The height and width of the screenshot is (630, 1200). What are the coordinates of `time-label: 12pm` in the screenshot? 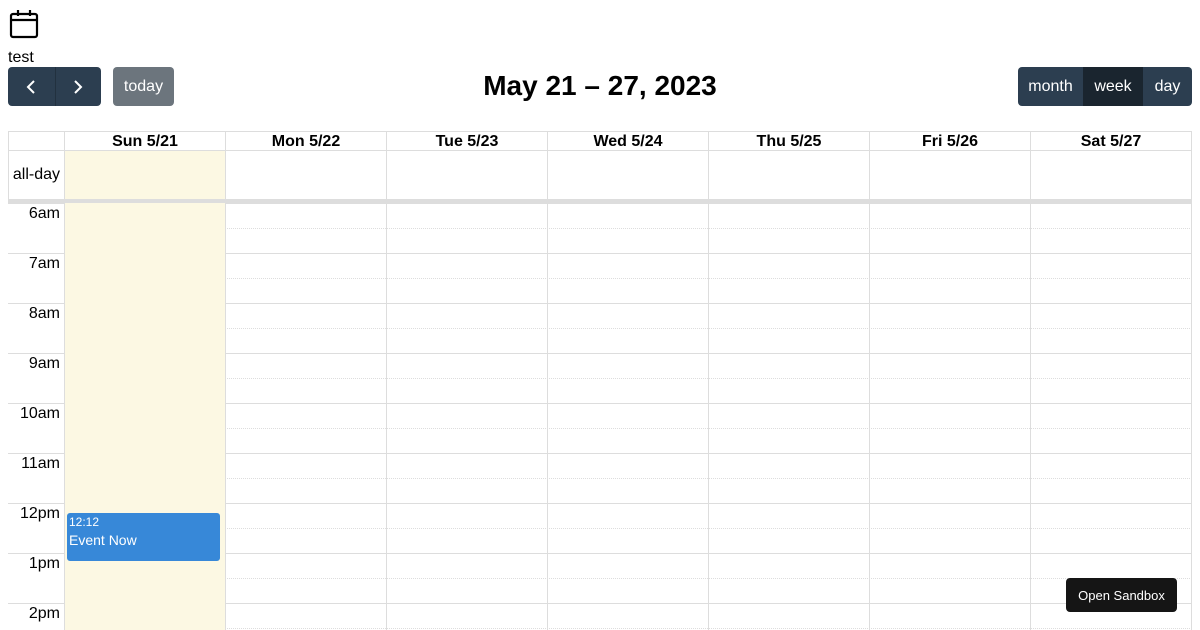 It's located at (39, 513).